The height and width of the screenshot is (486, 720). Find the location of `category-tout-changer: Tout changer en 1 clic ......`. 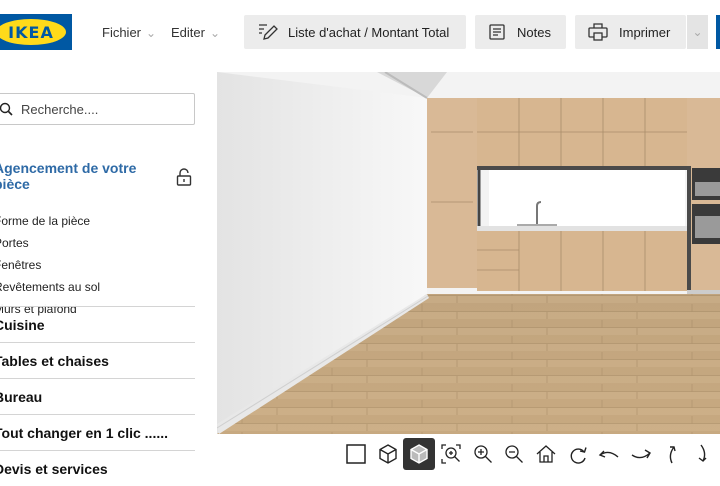

category-tout-changer: Tout changer en 1 clic ...... is located at coordinates (97, 432).